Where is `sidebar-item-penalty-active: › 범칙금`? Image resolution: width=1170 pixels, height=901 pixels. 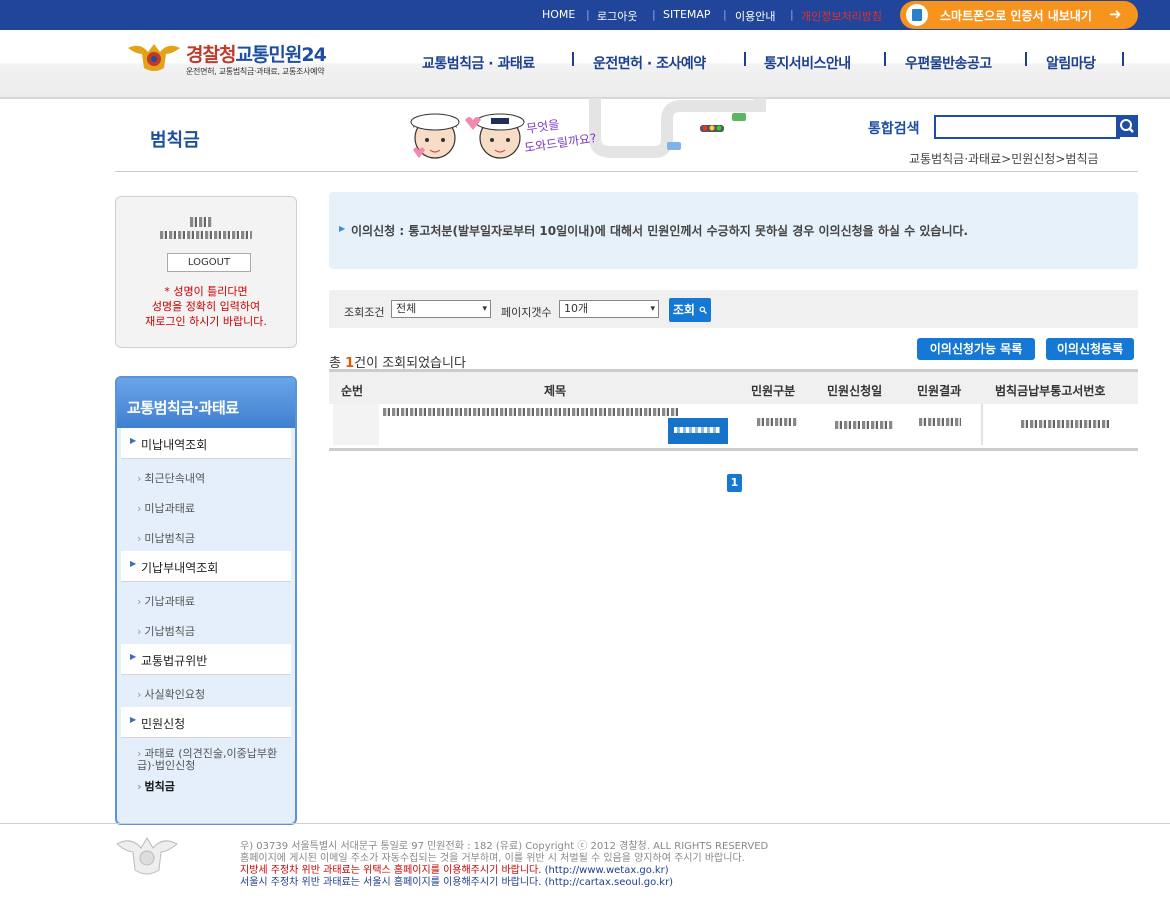 sidebar-item-penalty-active: › 범칙금 is located at coordinates (156, 786).